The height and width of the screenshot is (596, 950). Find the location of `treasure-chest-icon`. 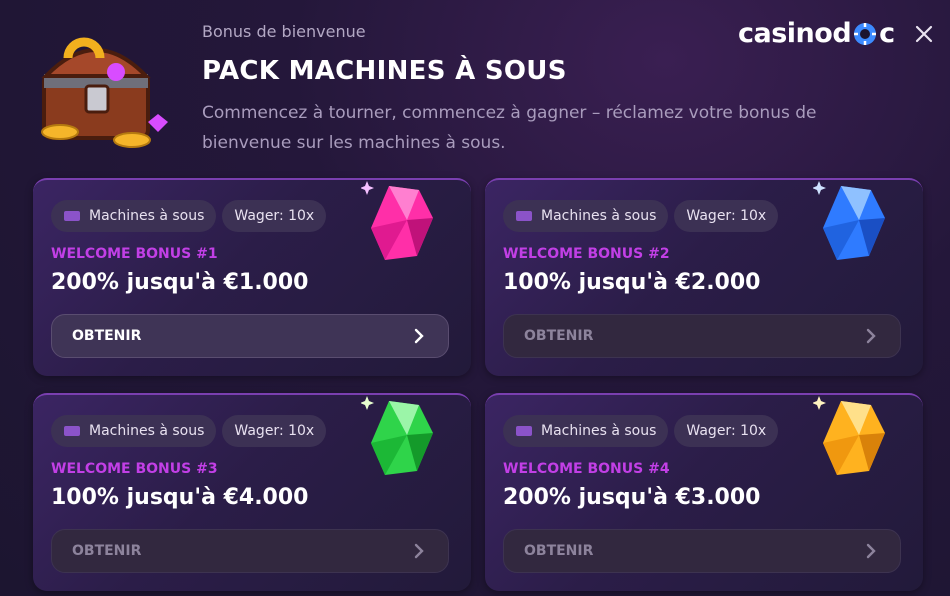

treasure-chest-icon is located at coordinates (104, 92).